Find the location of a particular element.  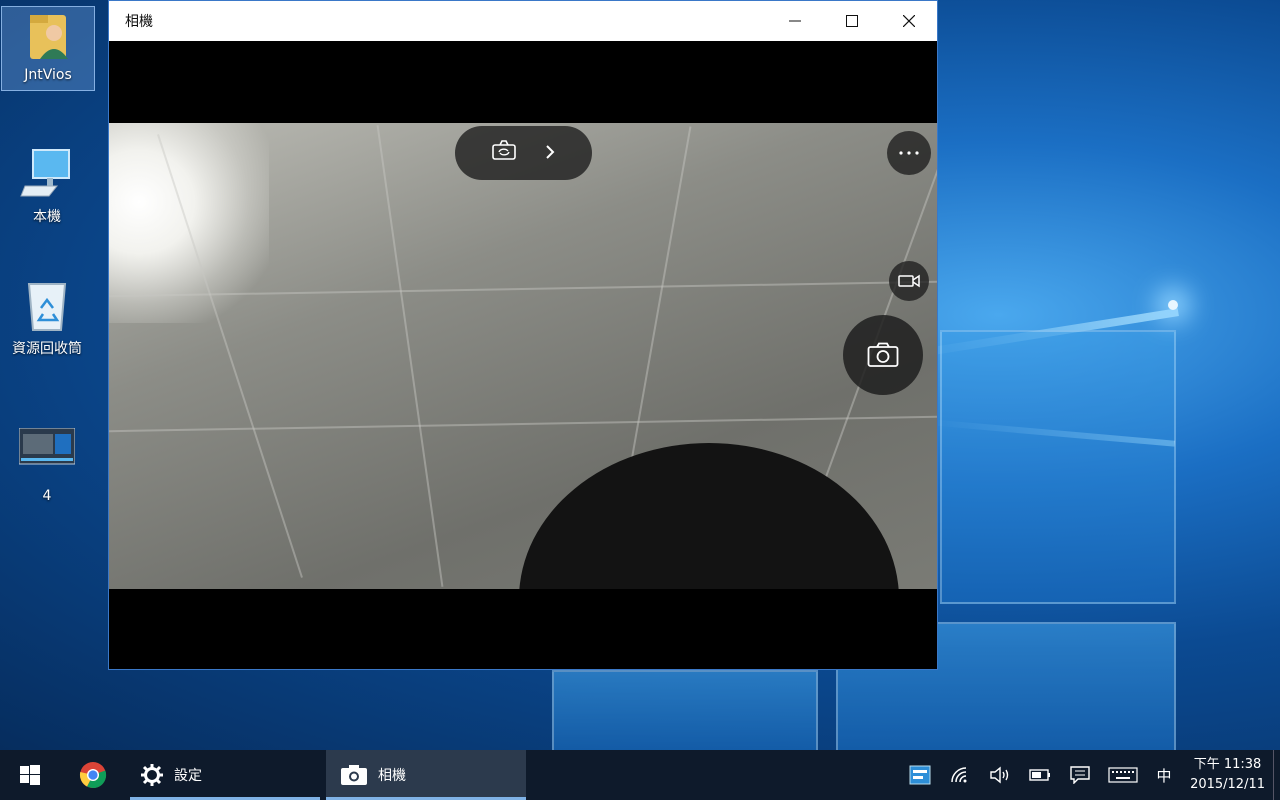

person-head is located at coordinates (709, 516).